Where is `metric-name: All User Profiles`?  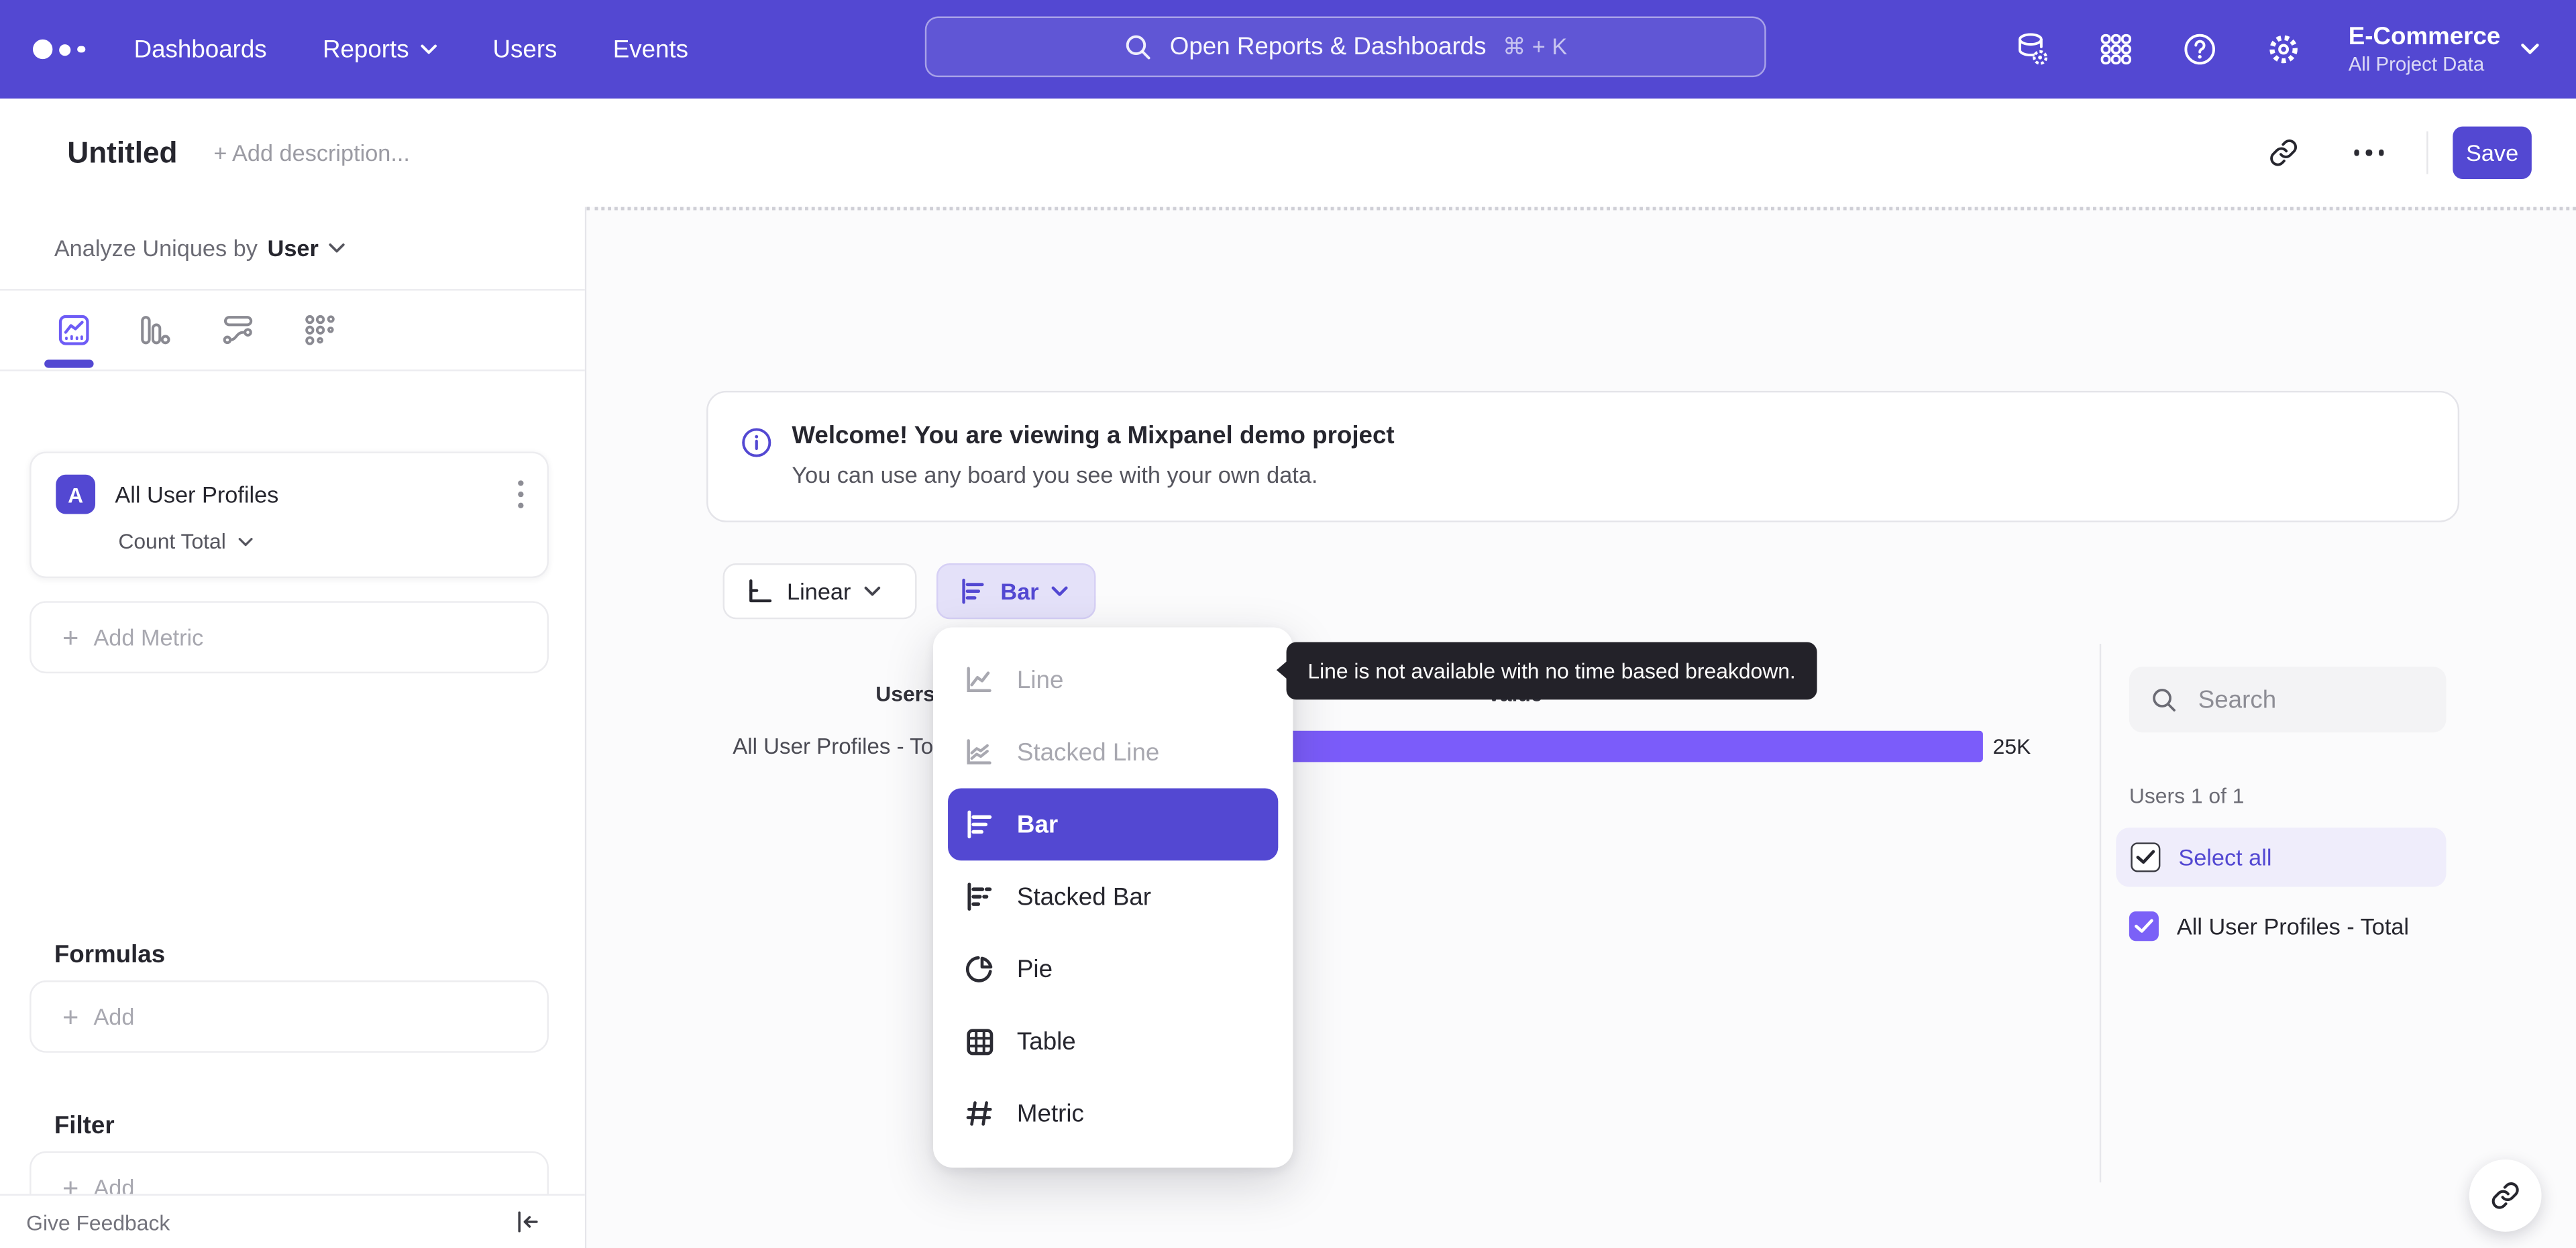 metric-name: All User Profiles is located at coordinates (316, 494).